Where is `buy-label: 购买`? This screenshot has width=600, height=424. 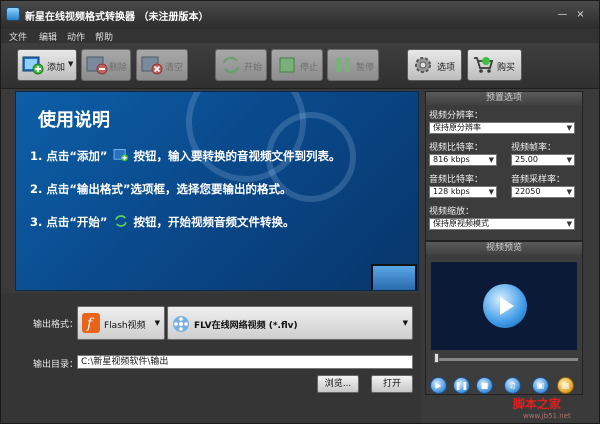
buy-label: 购买 is located at coordinates (506, 68).